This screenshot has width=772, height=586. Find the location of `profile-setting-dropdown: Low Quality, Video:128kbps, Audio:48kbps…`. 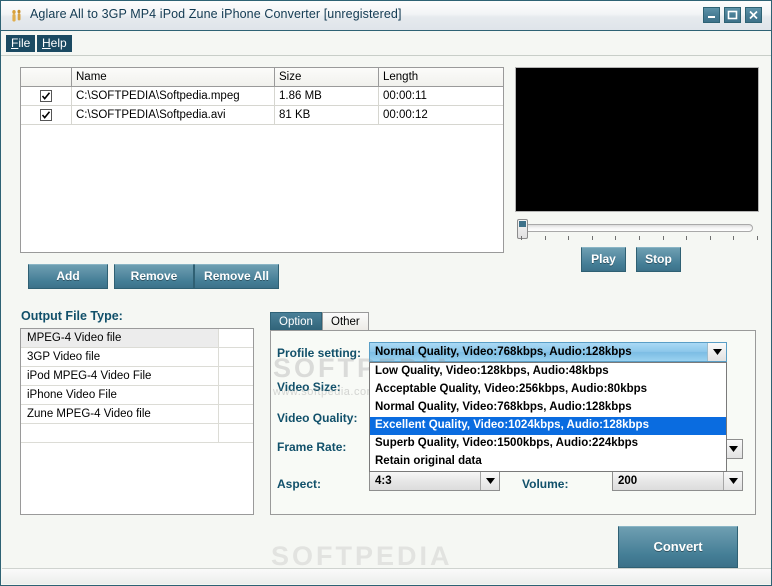

profile-setting-dropdown: Low Quality, Video:128kbps, Audio:48kbps… is located at coordinates (548, 417).